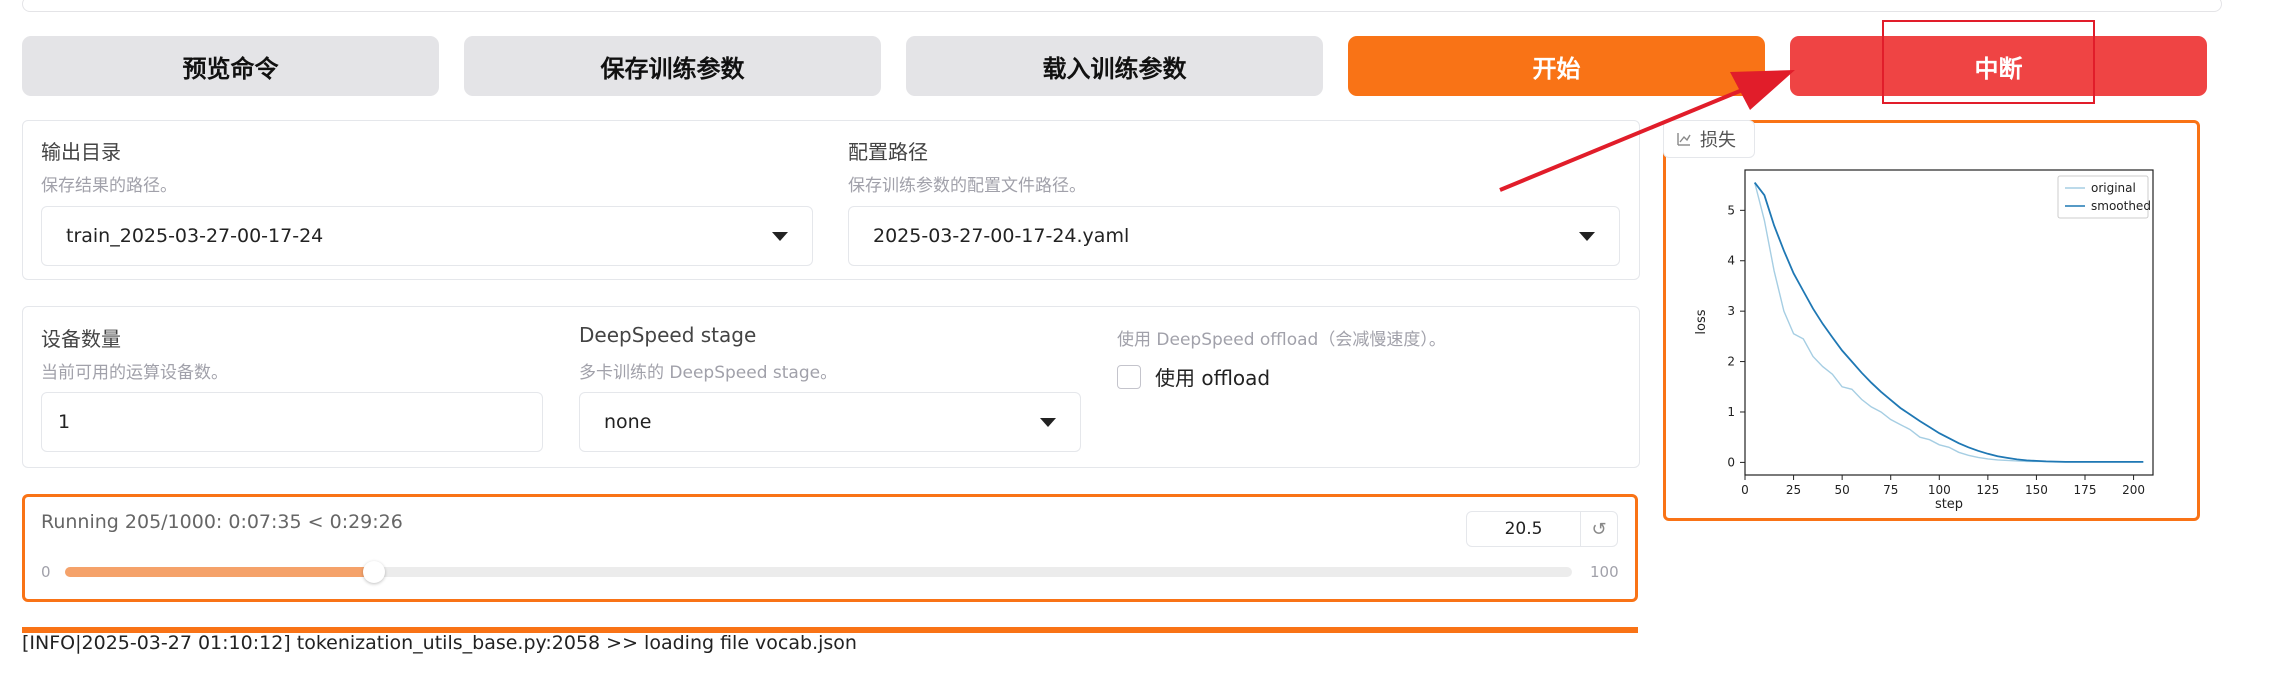  Describe the element at coordinates (2036, 490) in the screenshot. I see `x-tick-label: 150` at that location.